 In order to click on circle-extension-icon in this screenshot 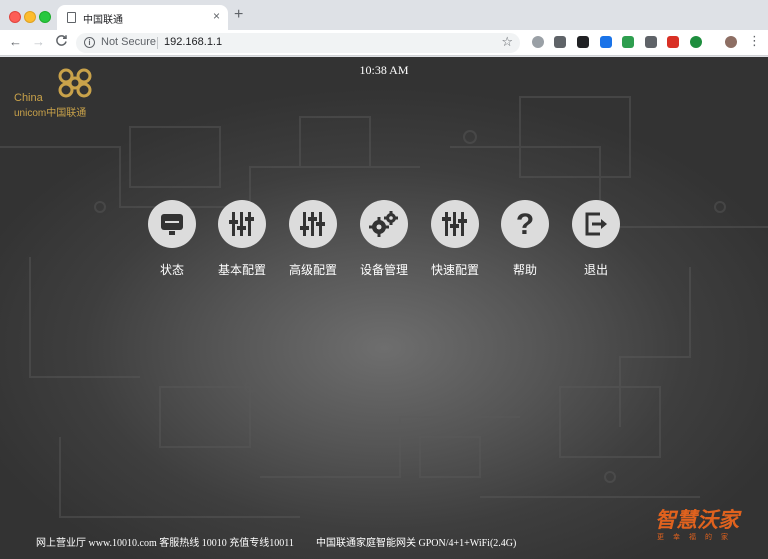, I will do `click(538, 42)`.